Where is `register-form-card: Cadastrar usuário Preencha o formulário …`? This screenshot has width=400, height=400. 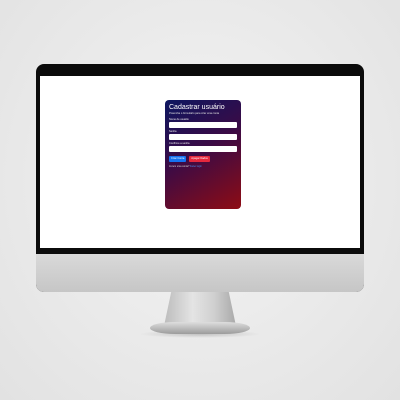
register-form-card: Cadastrar usuário Preencha o formulário … is located at coordinates (203, 154).